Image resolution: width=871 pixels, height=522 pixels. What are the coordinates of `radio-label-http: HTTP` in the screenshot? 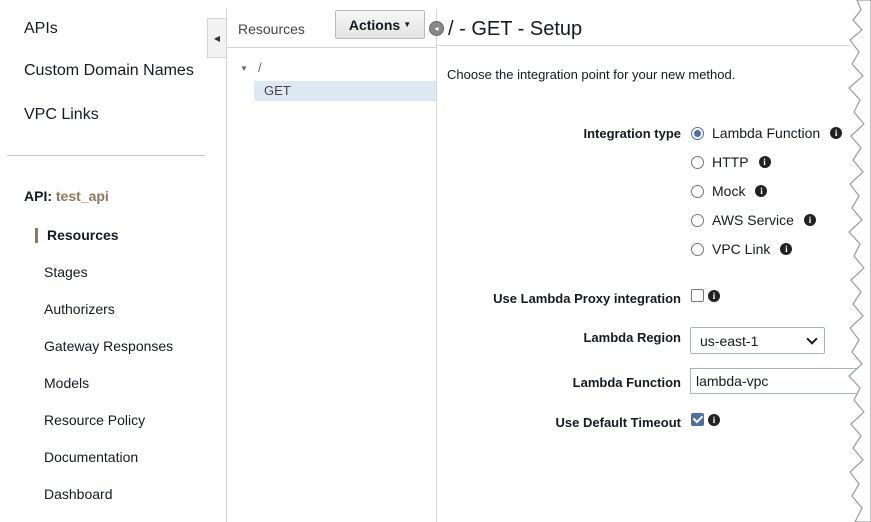 It's located at (730, 162).